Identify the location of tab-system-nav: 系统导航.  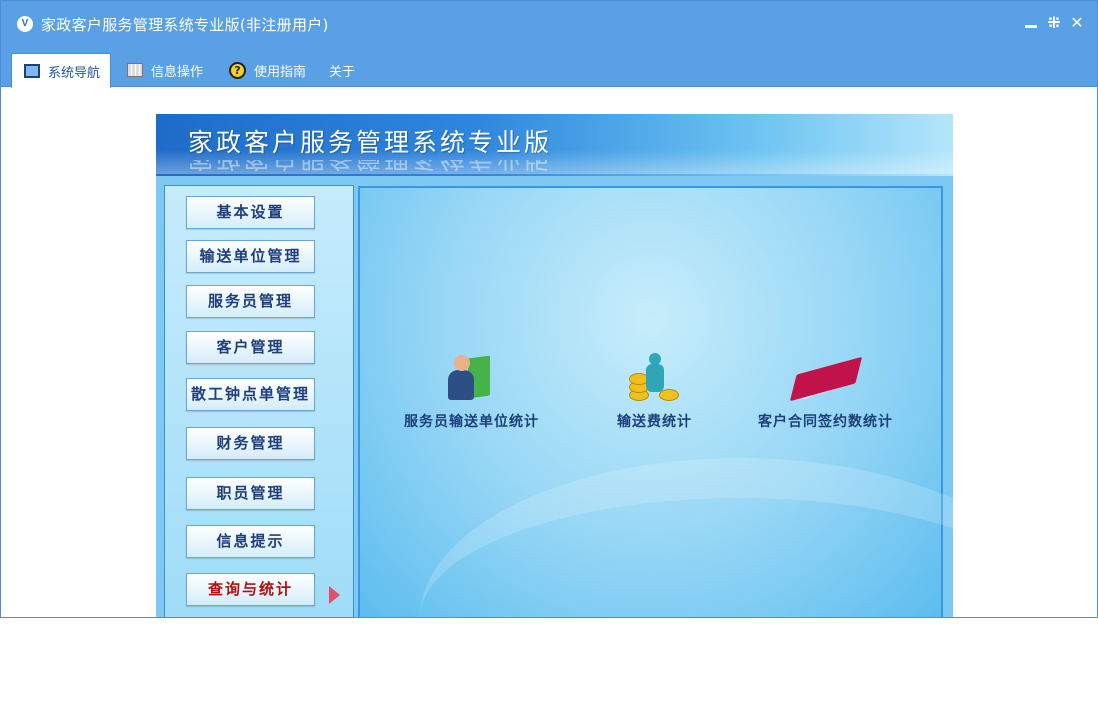
(61, 70).